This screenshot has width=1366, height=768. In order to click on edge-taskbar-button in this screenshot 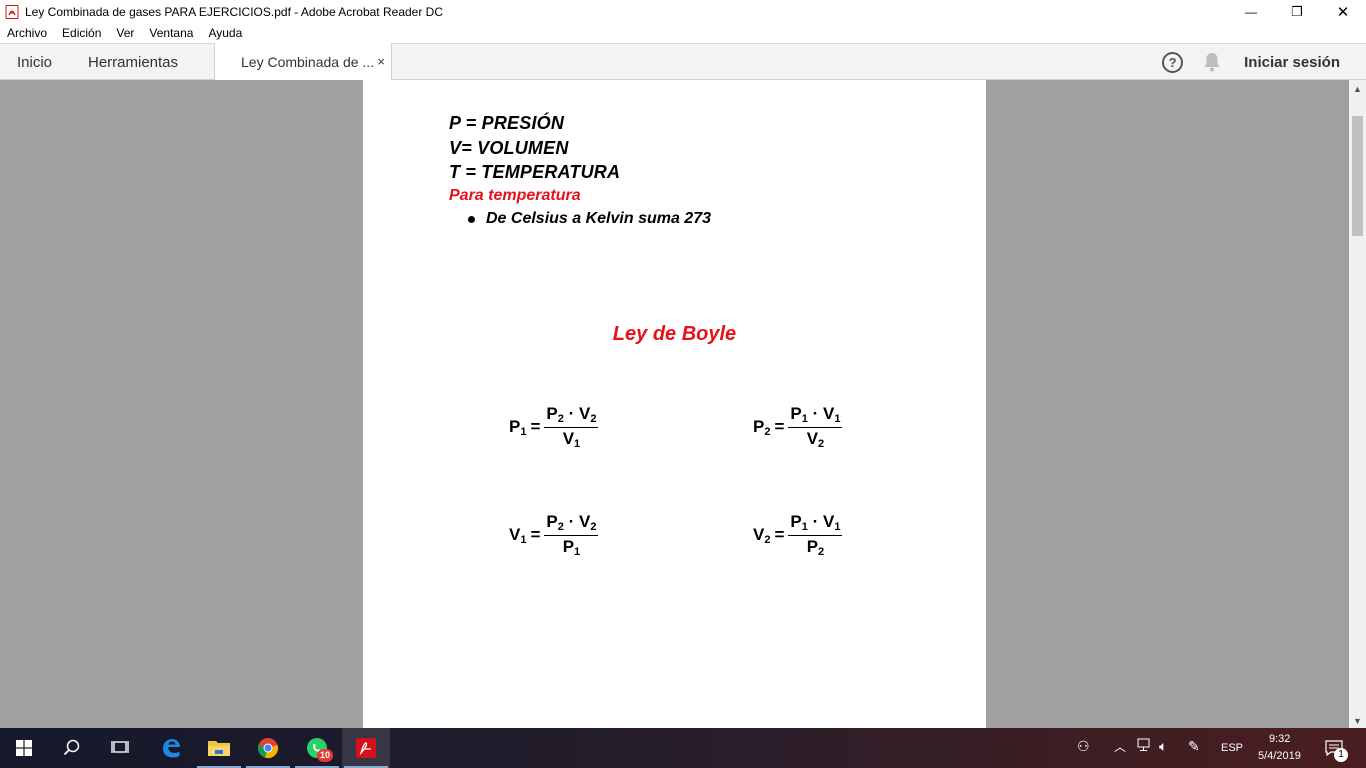, I will do `click(171, 748)`.